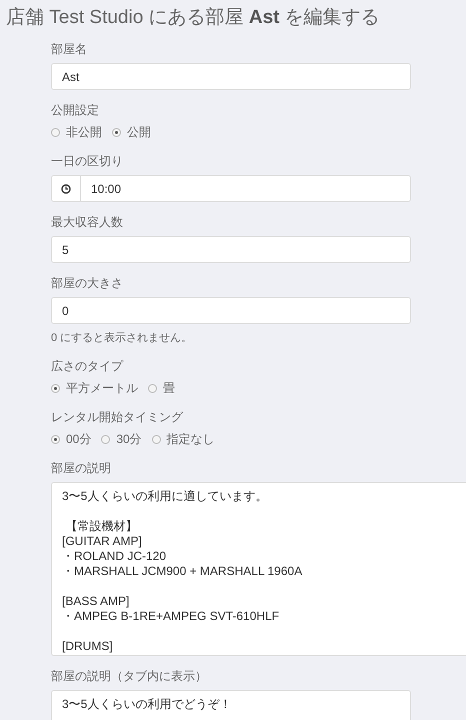 The width and height of the screenshot is (466, 720). I want to click on textarea-field: 3〜5人くらいの利用でどうぞ！, so click(231, 705).